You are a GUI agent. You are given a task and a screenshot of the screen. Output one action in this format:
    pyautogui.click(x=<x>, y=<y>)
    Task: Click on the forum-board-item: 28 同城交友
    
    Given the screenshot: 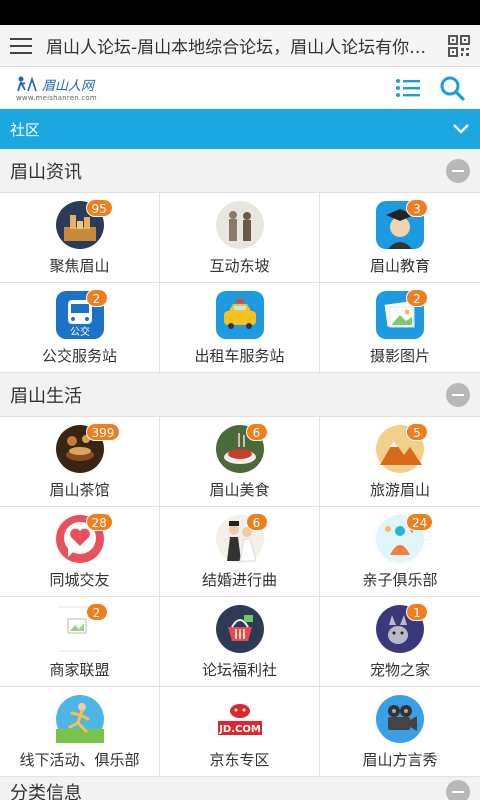 What is the action you would take?
    pyautogui.click(x=80, y=552)
    